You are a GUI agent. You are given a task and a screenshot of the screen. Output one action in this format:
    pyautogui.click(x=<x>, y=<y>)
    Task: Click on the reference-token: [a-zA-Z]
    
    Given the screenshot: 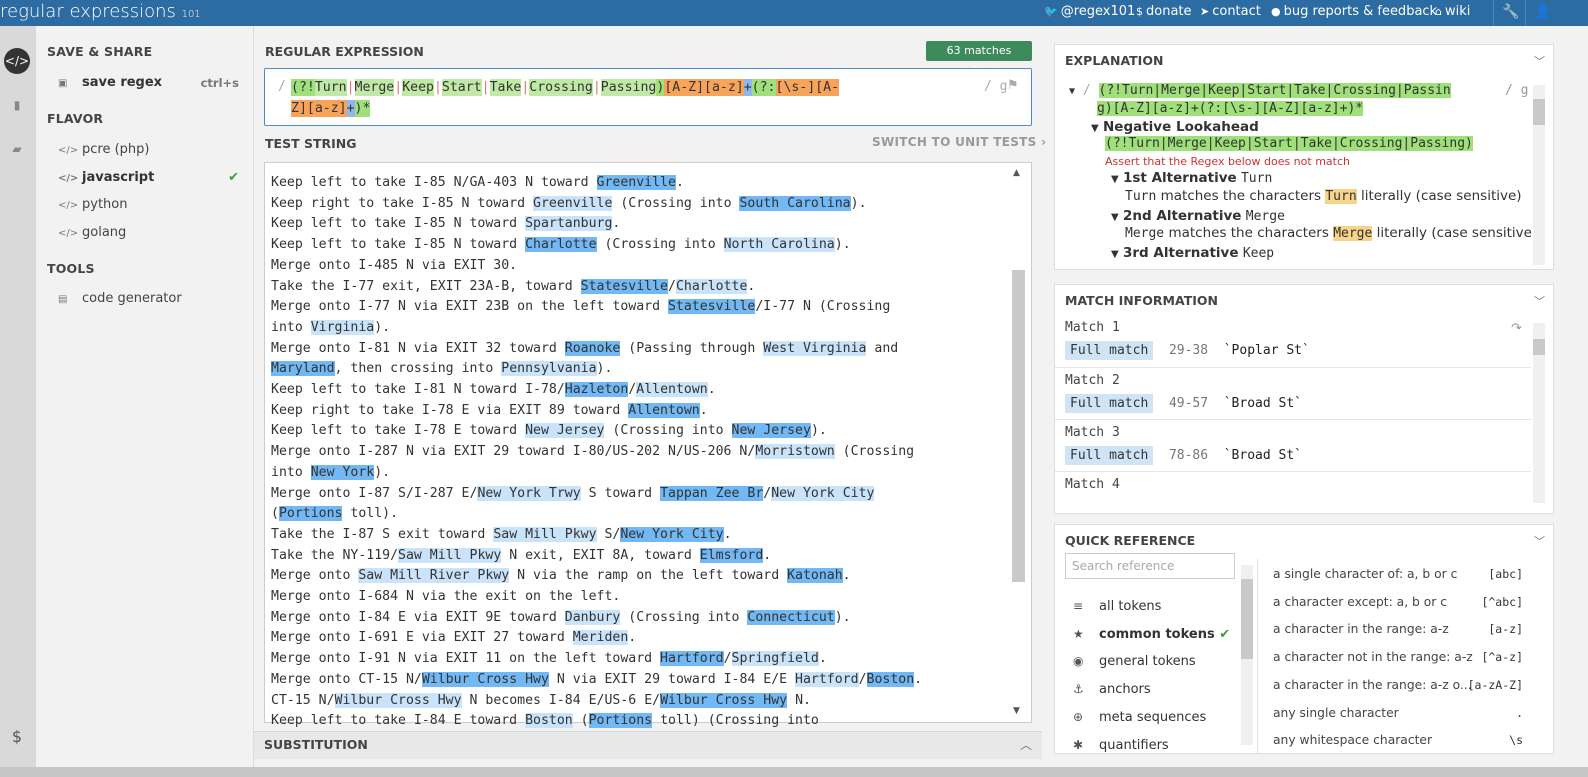 What is the action you would take?
    pyautogui.click(x=1495, y=684)
    